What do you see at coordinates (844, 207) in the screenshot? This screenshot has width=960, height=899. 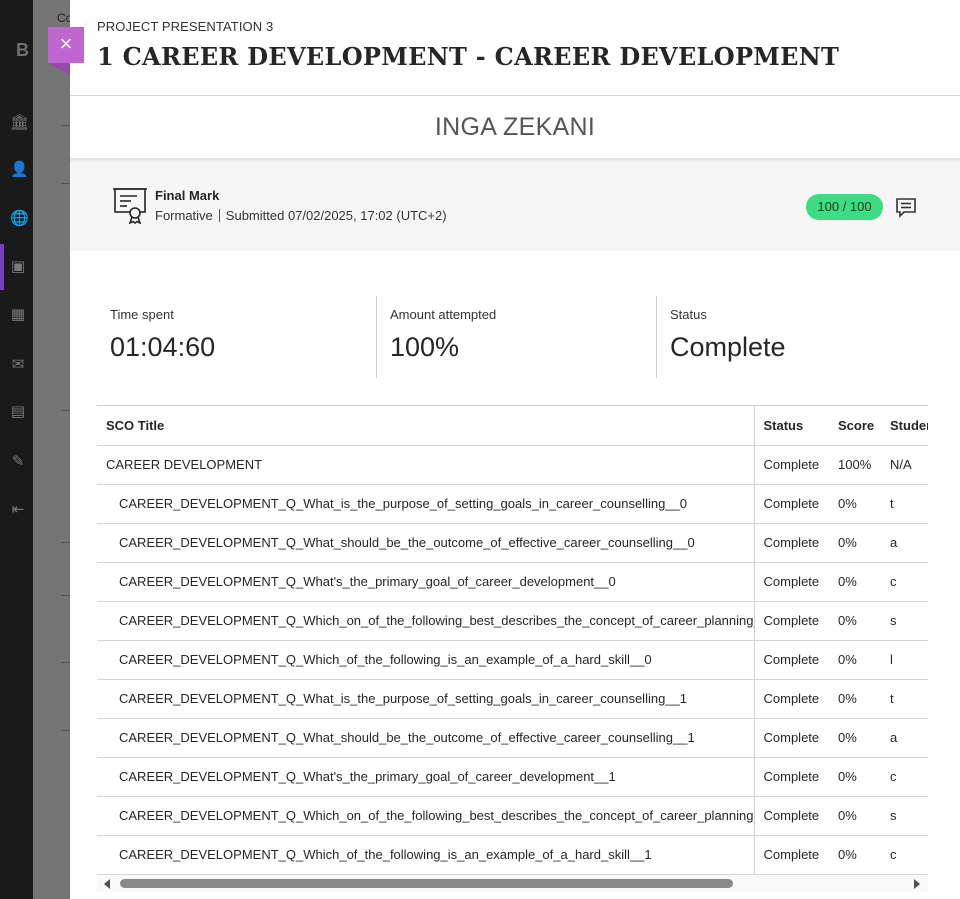 I see `score-pill: 100 / 100` at bounding box center [844, 207].